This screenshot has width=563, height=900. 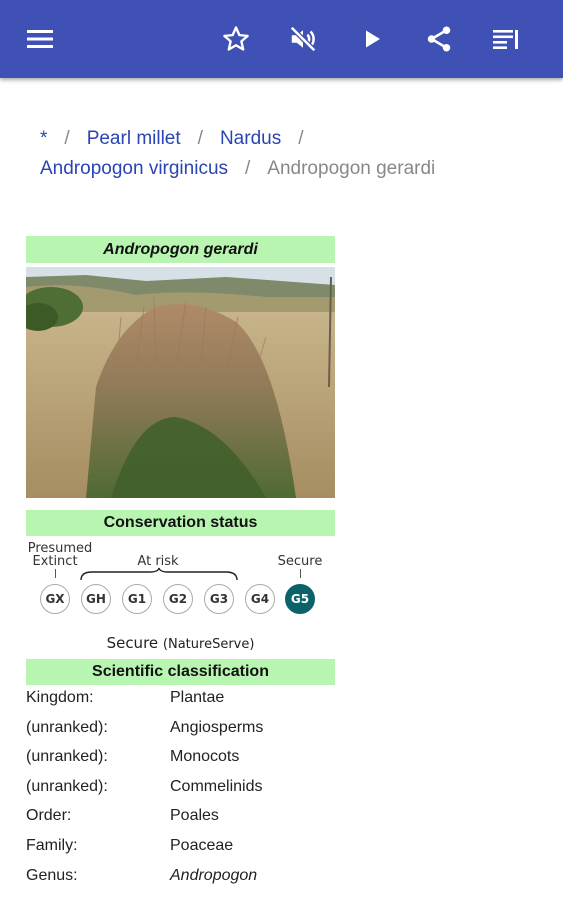 What do you see at coordinates (55, 573) in the screenshot?
I see `extinct-tick` at bounding box center [55, 573].